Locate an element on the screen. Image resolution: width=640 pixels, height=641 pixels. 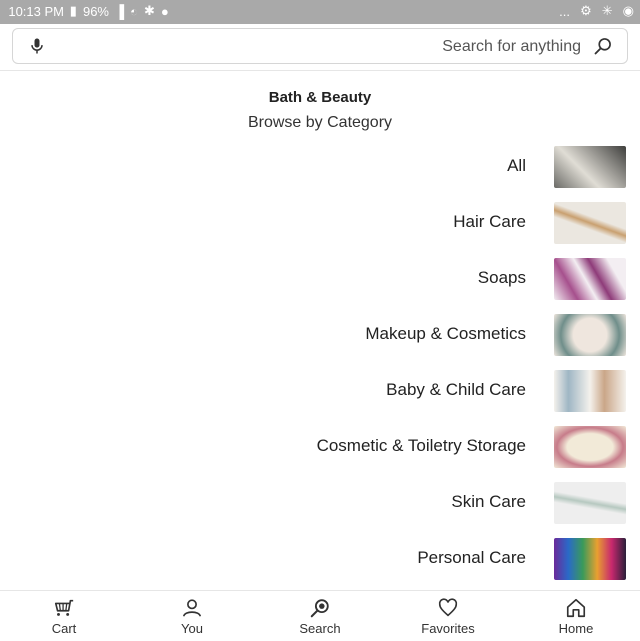
search-bar is located at coordinates (320, 46).